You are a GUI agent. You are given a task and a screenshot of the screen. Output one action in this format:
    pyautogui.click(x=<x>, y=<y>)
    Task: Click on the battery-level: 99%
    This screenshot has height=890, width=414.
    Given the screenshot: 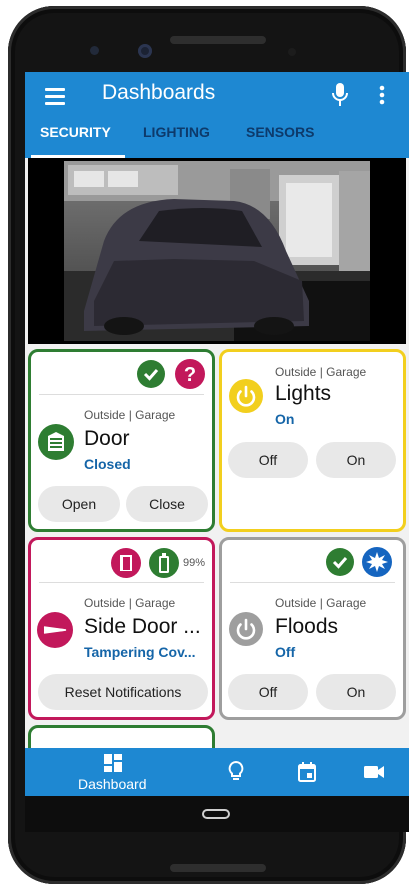 What is the action you would take?
    pyautogui.click(x=194, y=563)
    